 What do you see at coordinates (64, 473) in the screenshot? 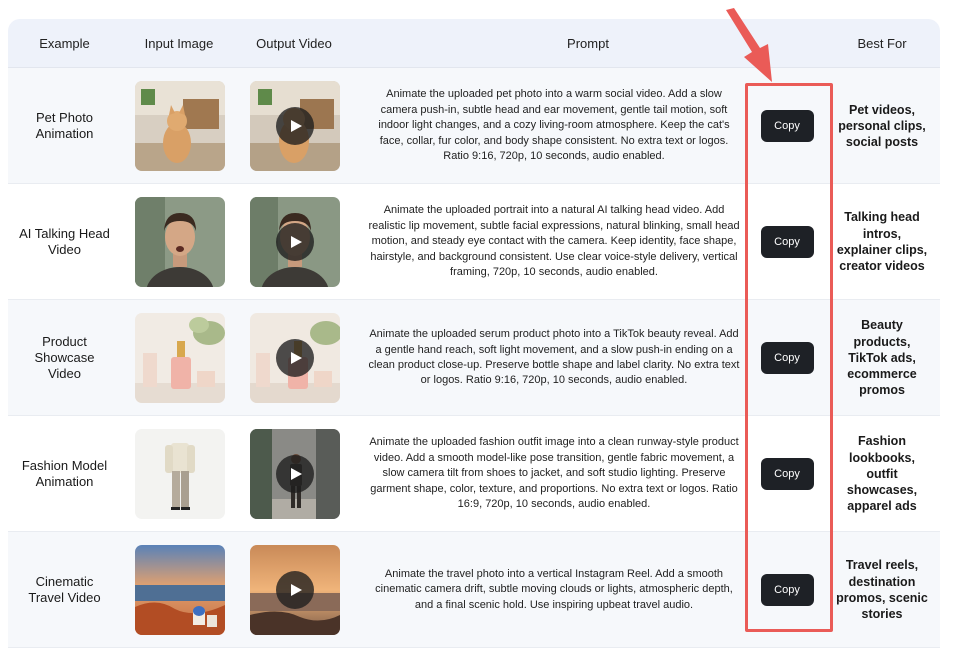
I see `example-name: Fashion Model Animation` at bounding box center [64, 473].